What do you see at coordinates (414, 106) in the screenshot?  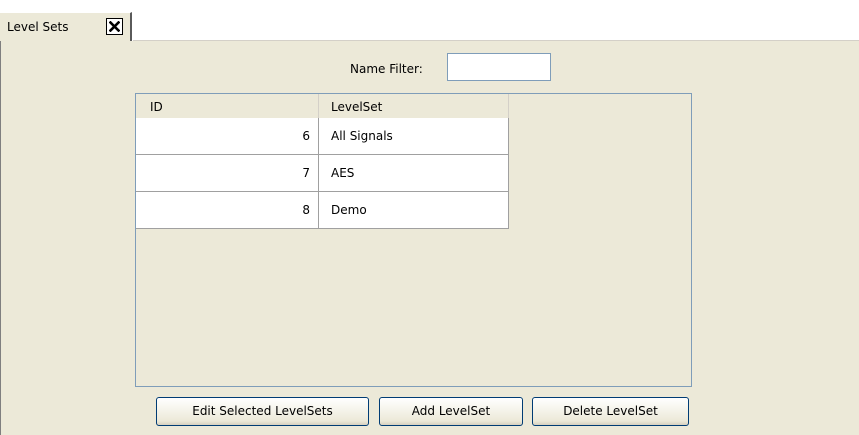 I see `column-header-levelset: LevelSet` at bounding box center [414, 106].